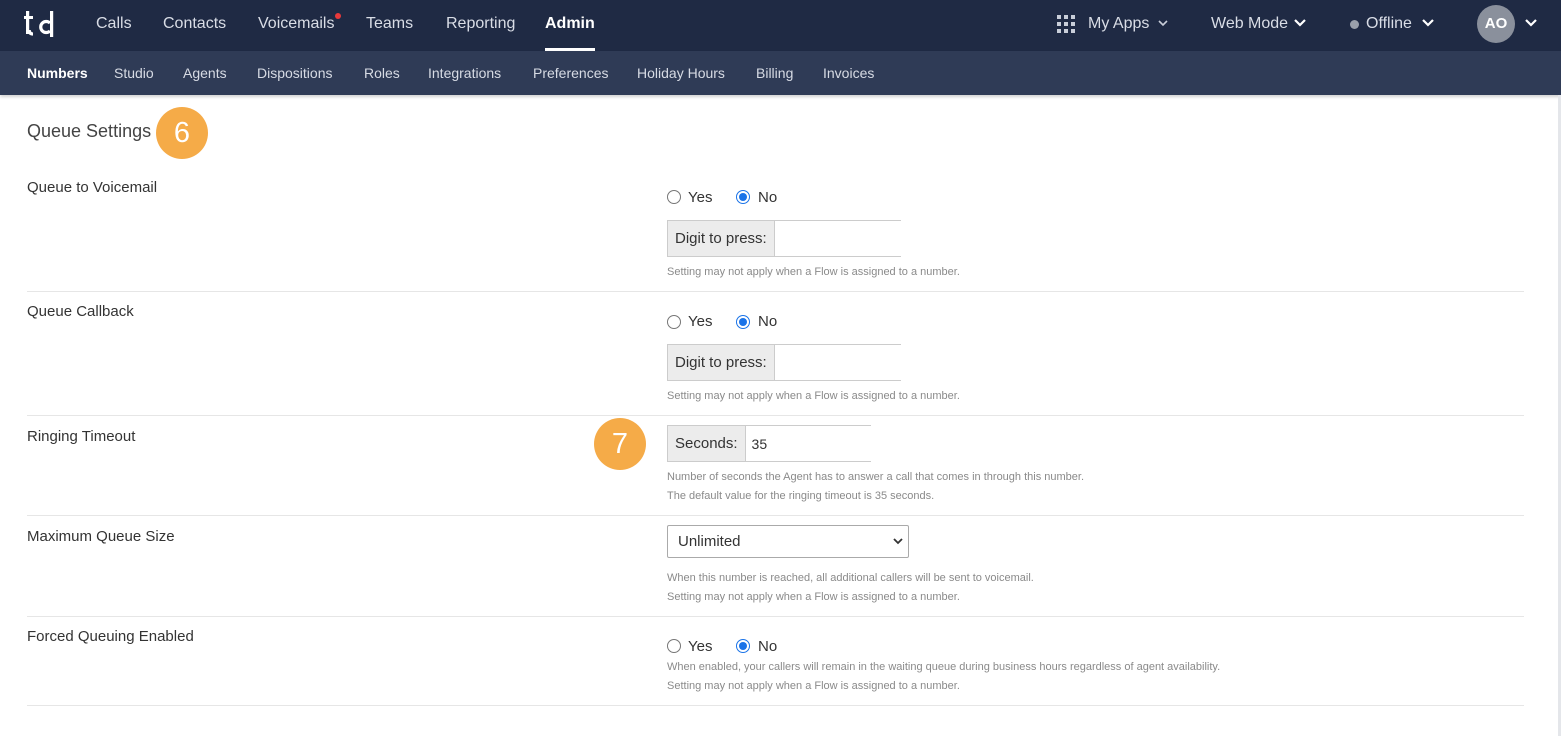 This screenshot has height=736, width=1561. I want to click on agent-status-menu: Offline, so click(1389, 25).